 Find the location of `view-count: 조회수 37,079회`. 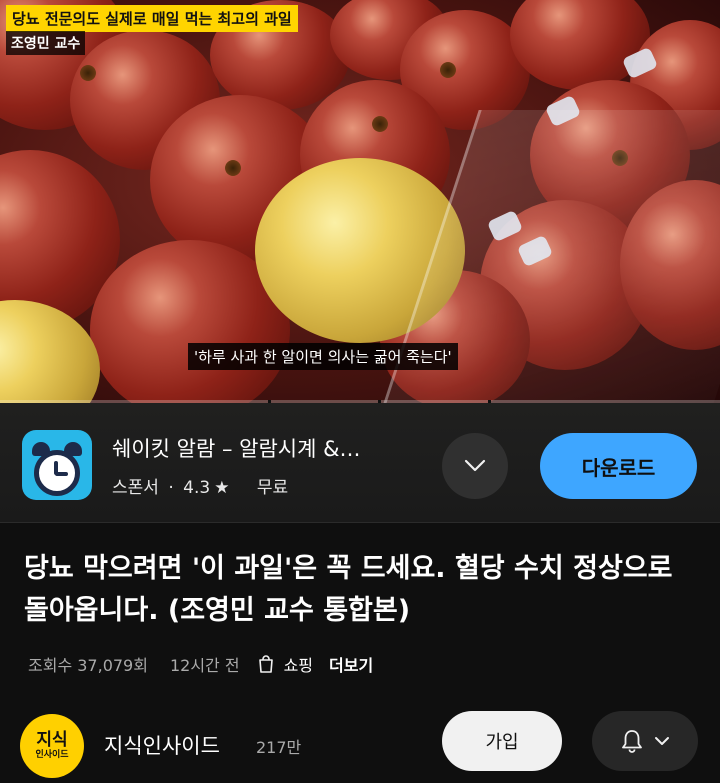

view-count: 조회수 37,079회 is located at coordinates (88, 665).